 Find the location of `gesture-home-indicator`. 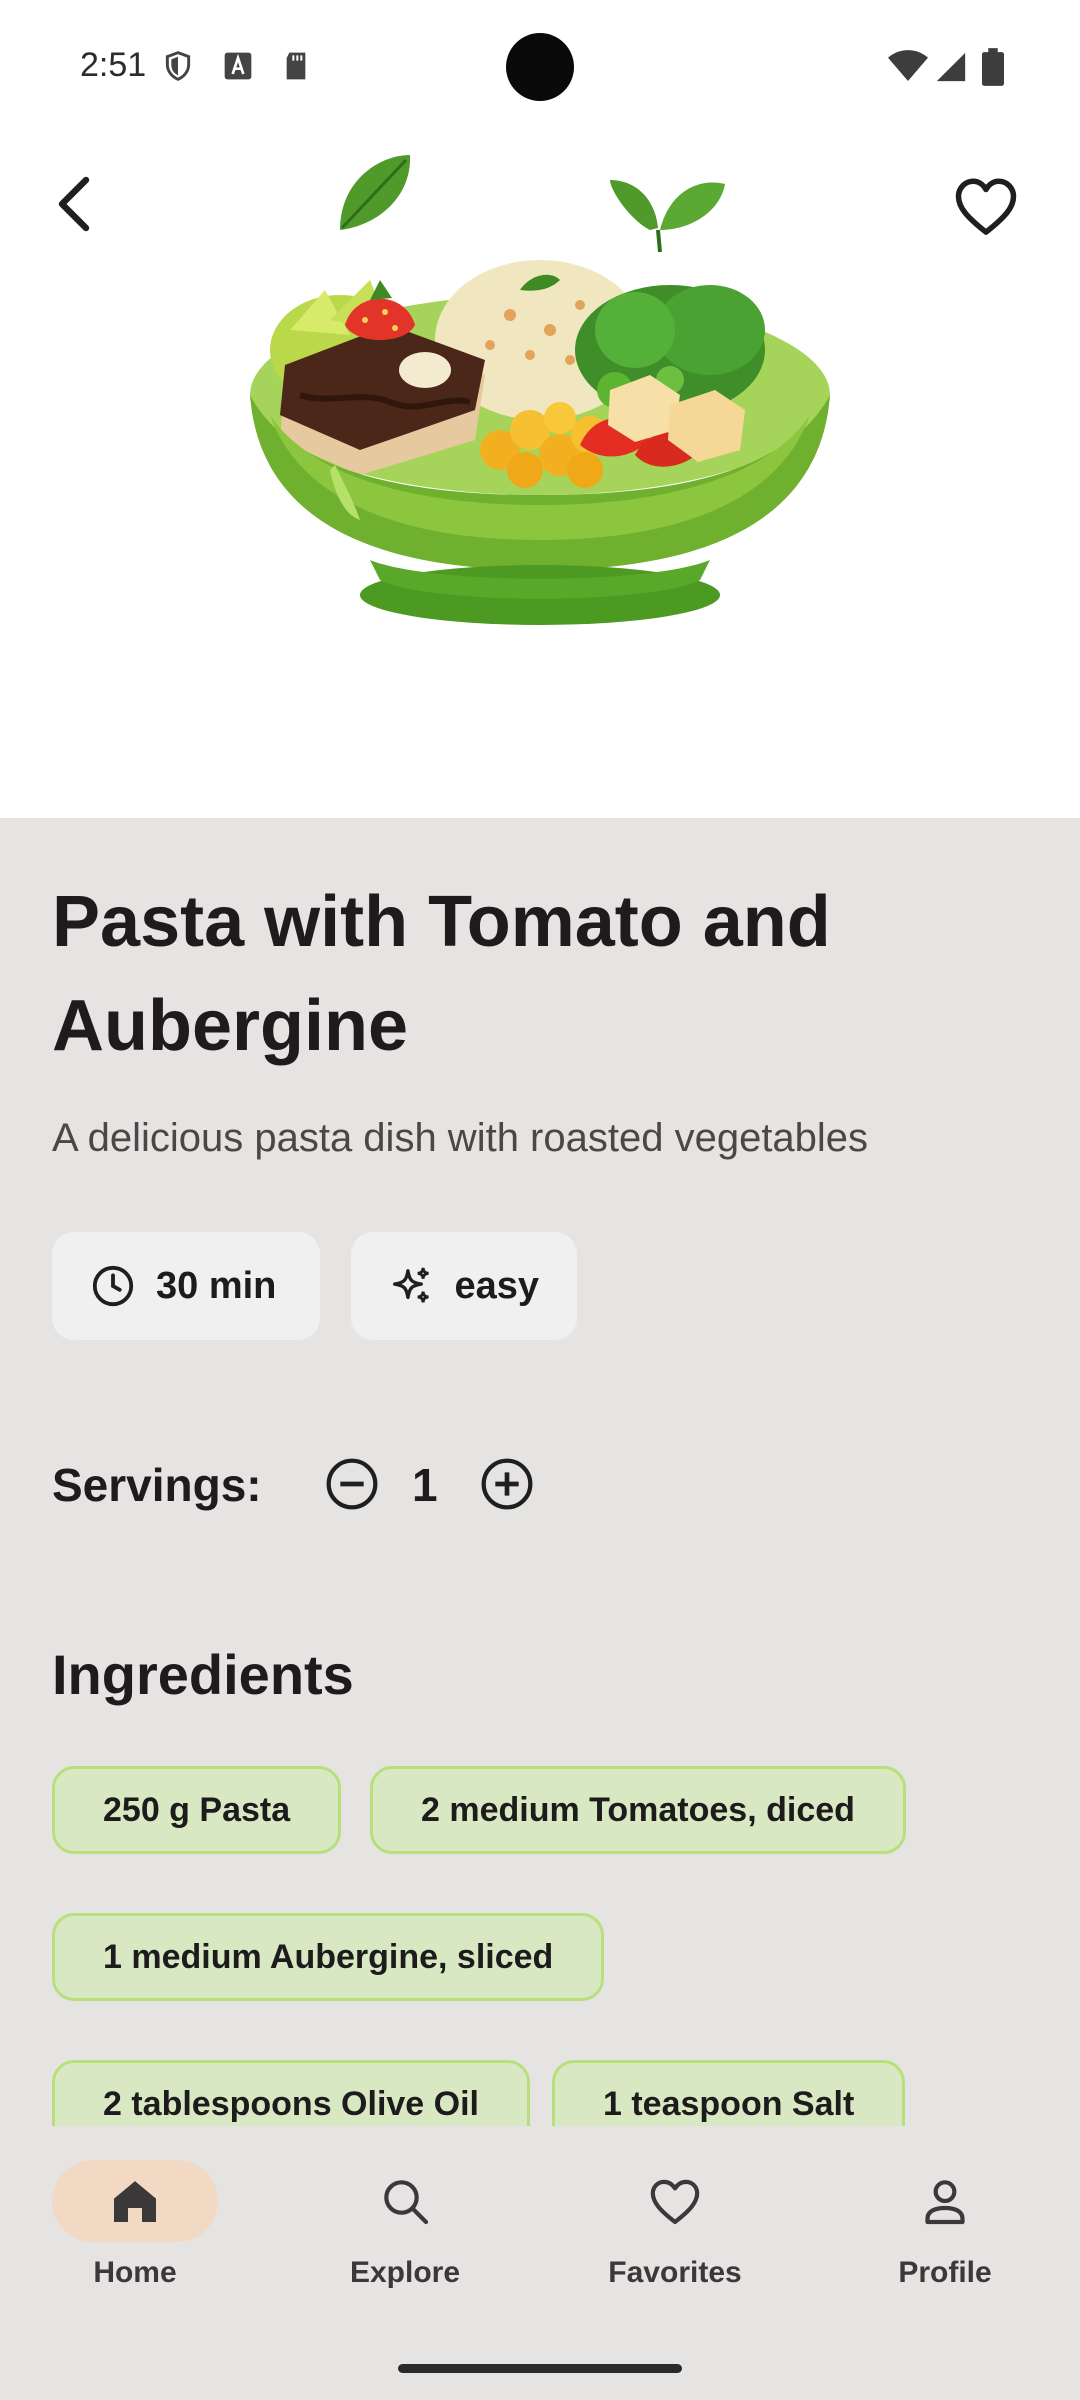

gesture-home-indicator is located at coordinates (540, 2368).